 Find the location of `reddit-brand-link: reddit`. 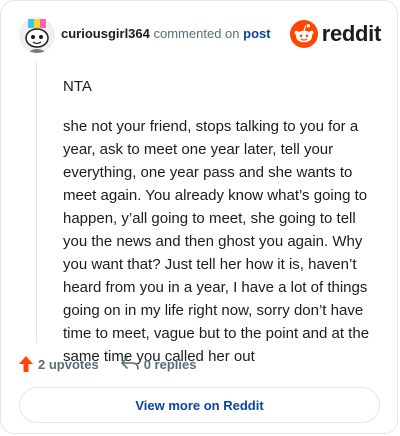

reddit-brand-link: reddit is located at coordinates (335, 34).